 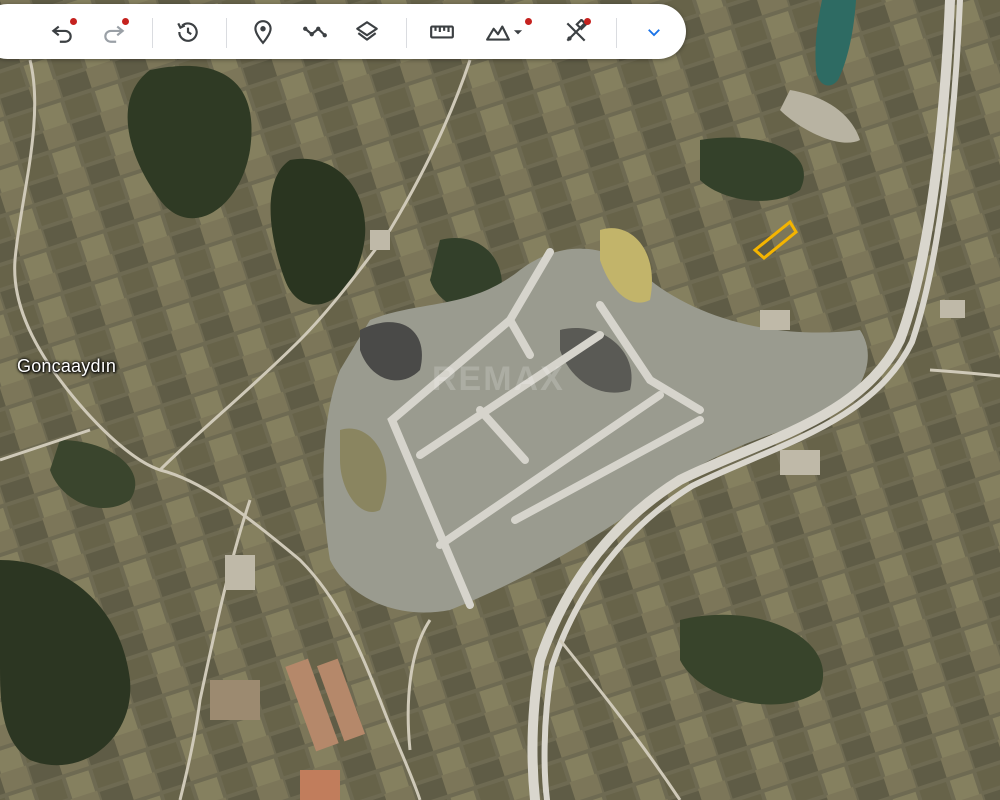 I want to click on add-path-icon, so click(x=315, y=32).